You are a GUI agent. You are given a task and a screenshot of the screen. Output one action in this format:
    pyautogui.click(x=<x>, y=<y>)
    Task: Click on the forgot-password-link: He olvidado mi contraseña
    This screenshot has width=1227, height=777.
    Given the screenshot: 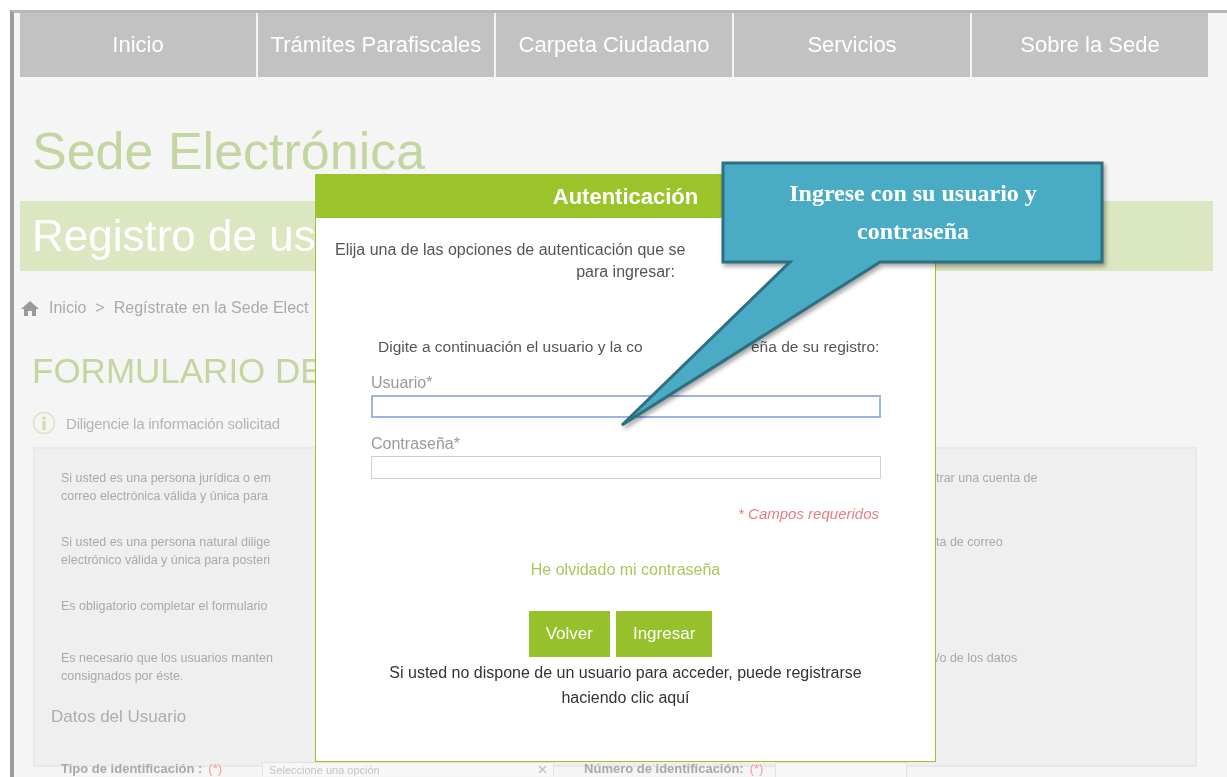 What is the action you would take?
    pyautogui.click(x=625, y=570)
    